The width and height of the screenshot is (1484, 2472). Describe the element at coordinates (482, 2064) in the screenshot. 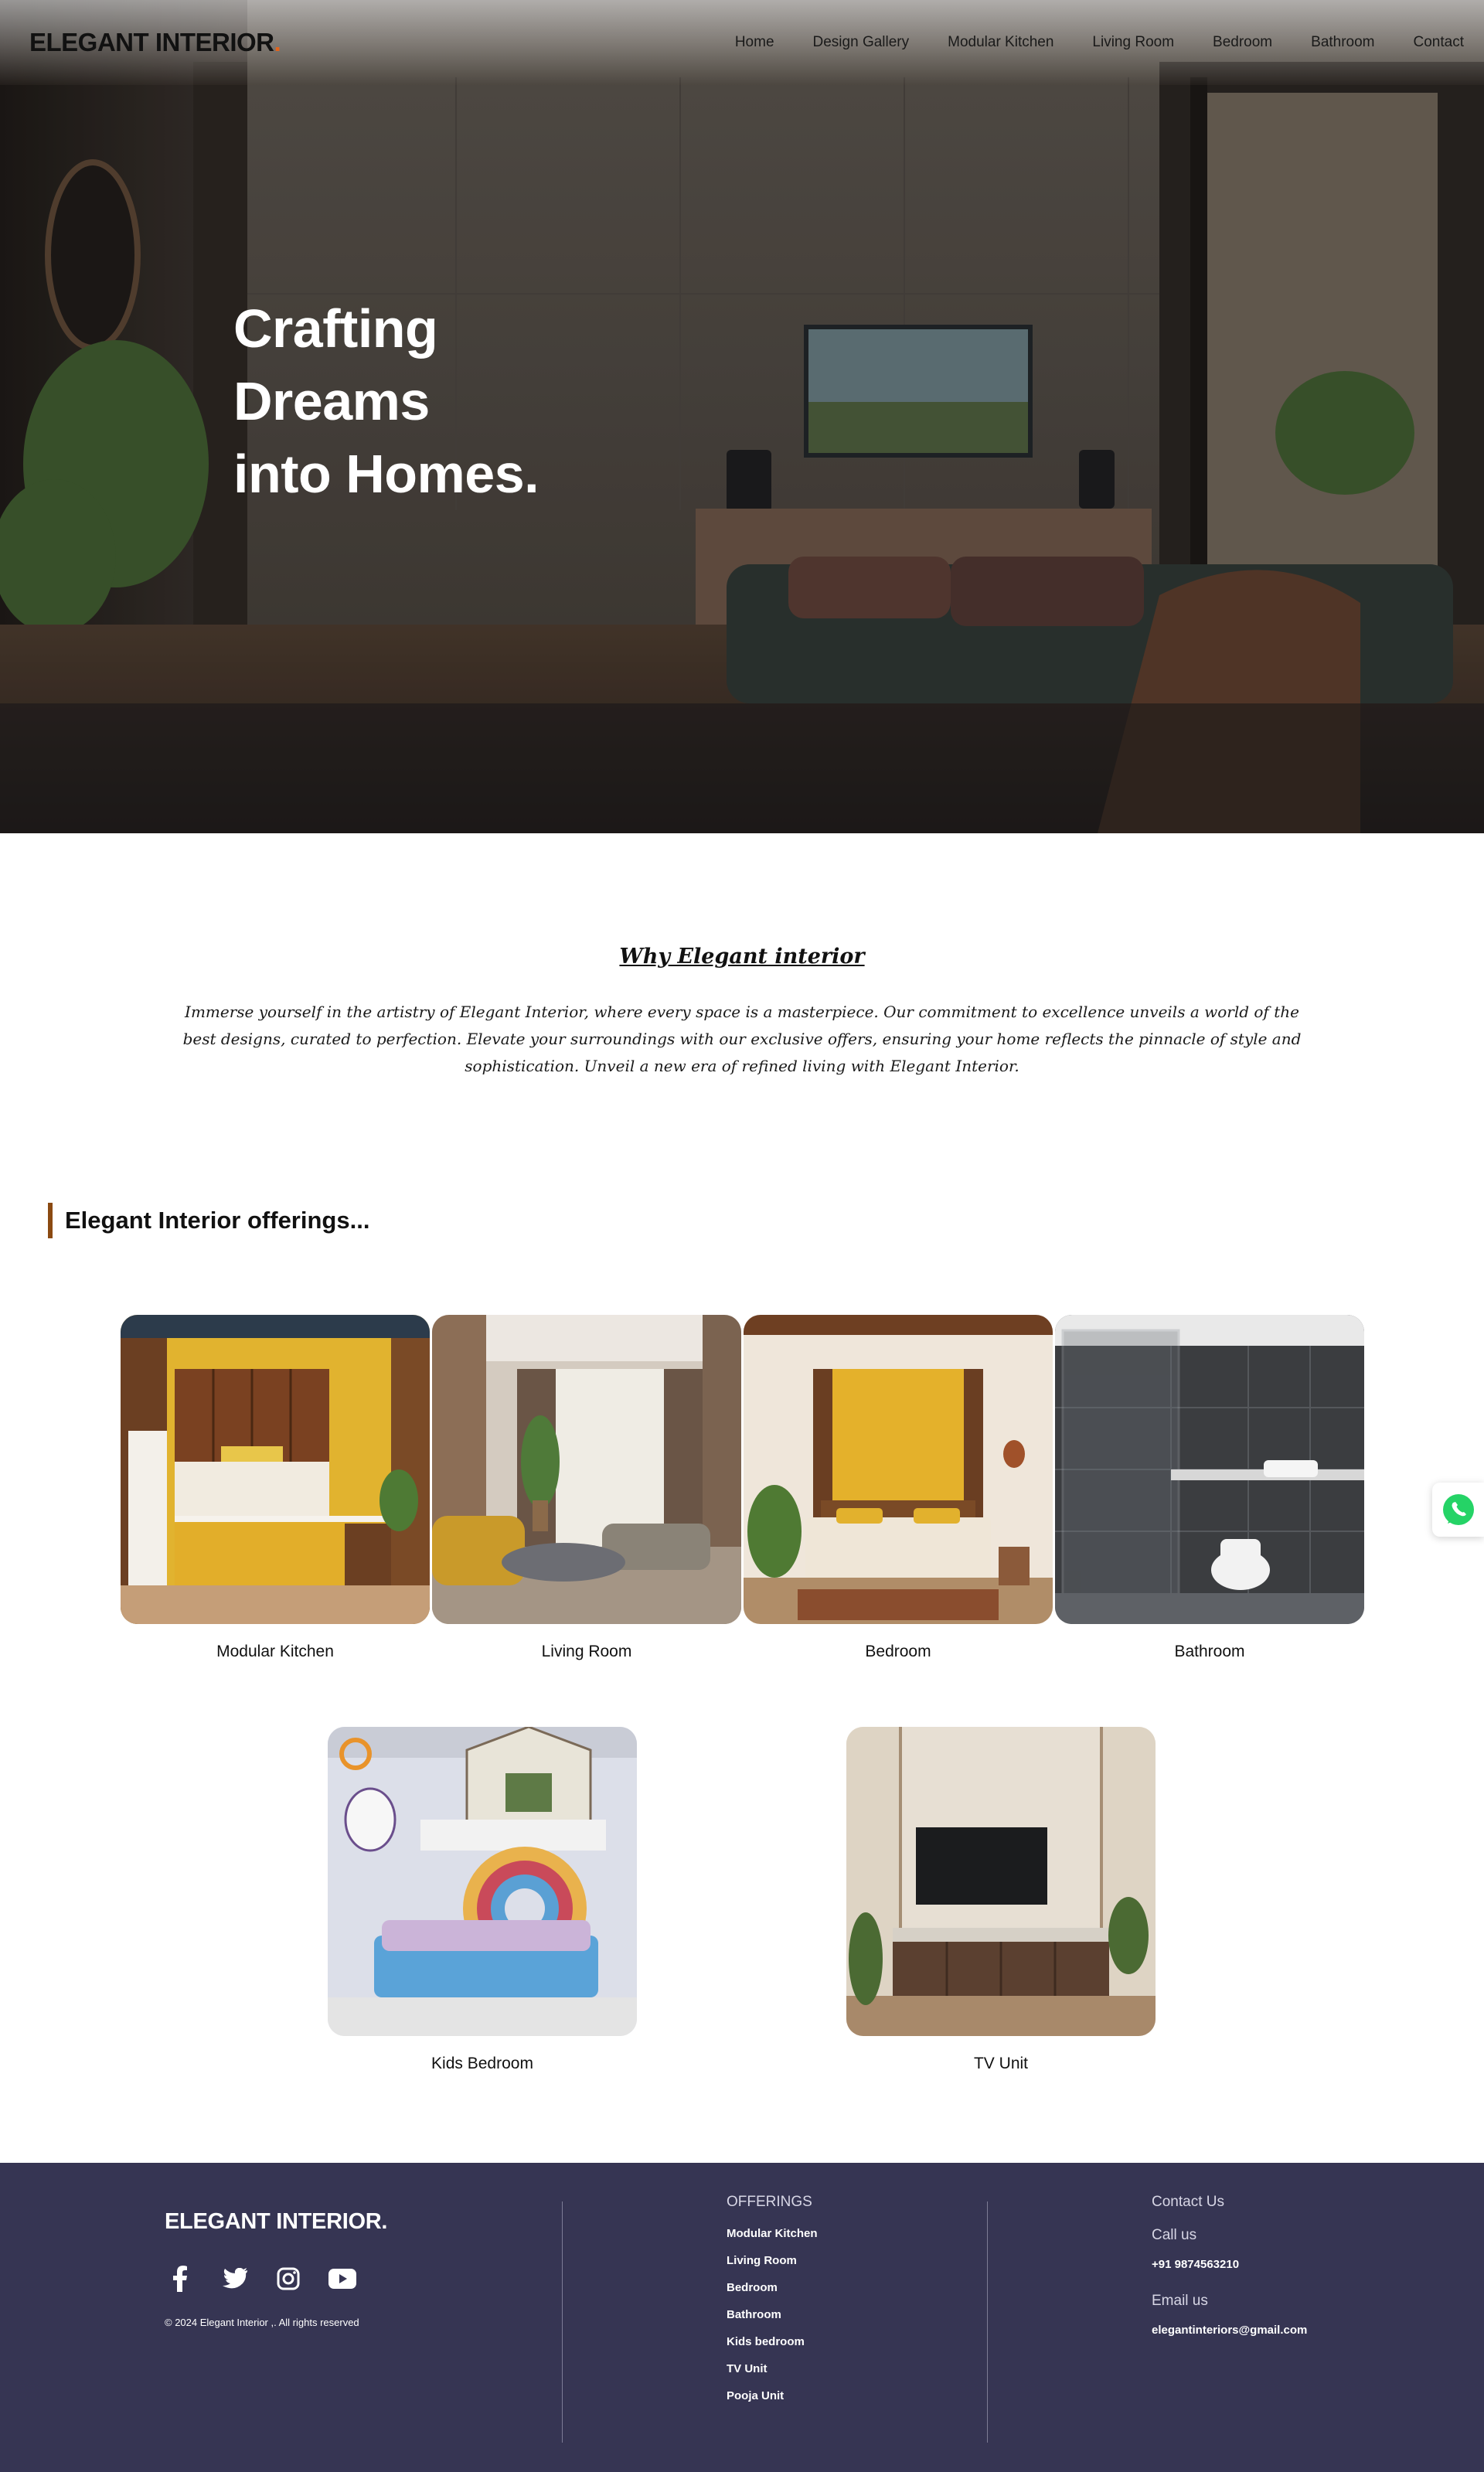

I see `kids-bedroom-label: Kids Bedroom` at that location.